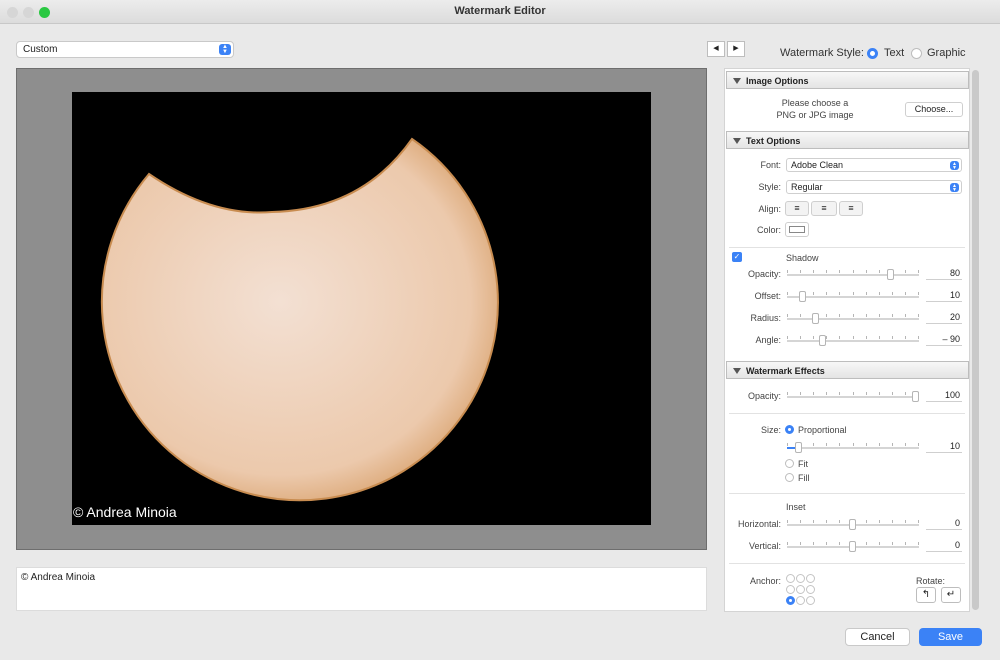 This screenshot has height=660, width=1000. I want to click on image-options-header: Image Options, so click(847, 80).